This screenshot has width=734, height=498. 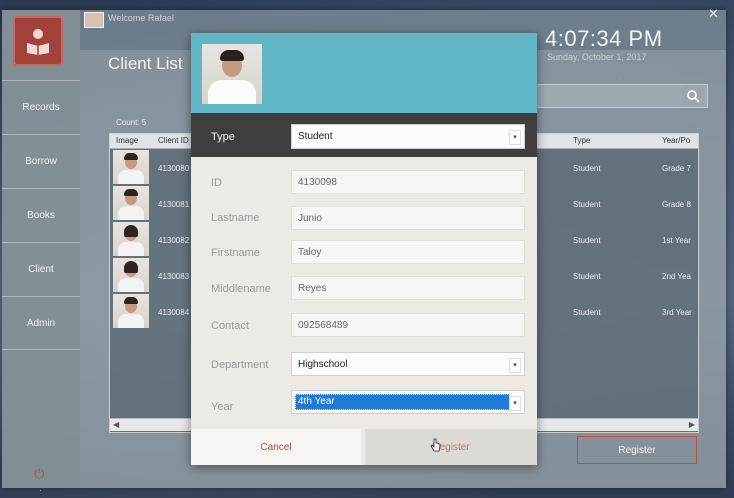 What do you see at coordinates (174, 276) in the screenshot?
I see `cell-client-id: 4130083` at bounding box center [174, 276].